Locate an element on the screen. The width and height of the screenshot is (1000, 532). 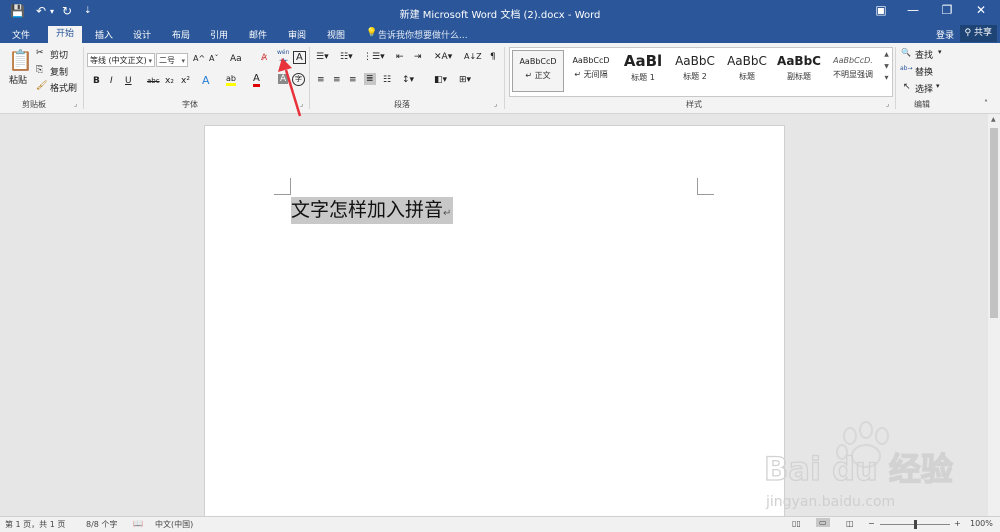
text-effects-icon: A is located at coordinates (206, 80).